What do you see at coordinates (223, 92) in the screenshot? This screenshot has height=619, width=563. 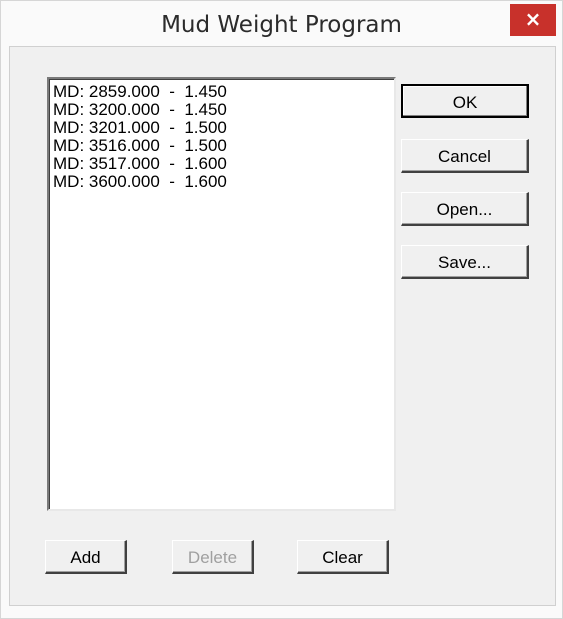 I see `list-item: MD: 2859.000 - 1.450` at bounding box center [223, 92].